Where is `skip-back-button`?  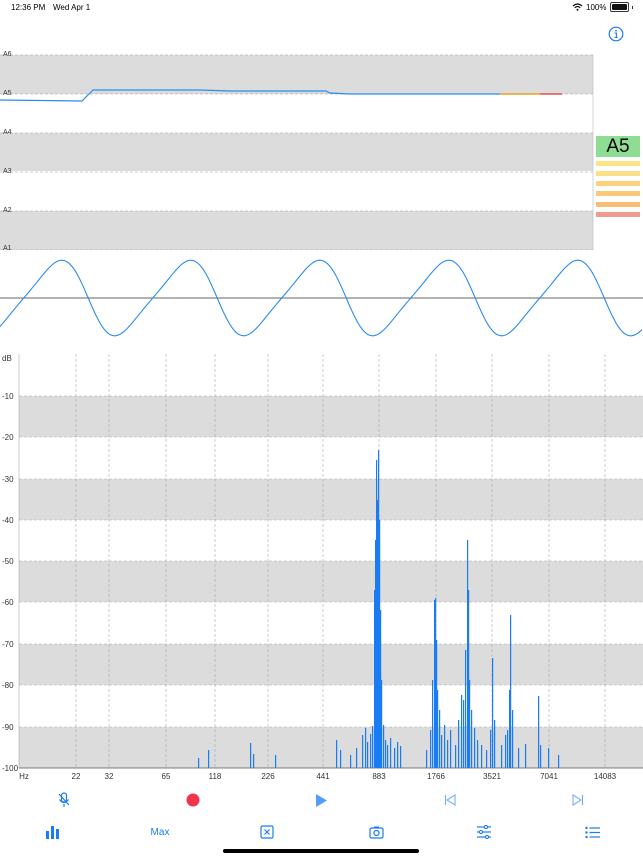
skip-back-button is located at coordinates (450, 800).